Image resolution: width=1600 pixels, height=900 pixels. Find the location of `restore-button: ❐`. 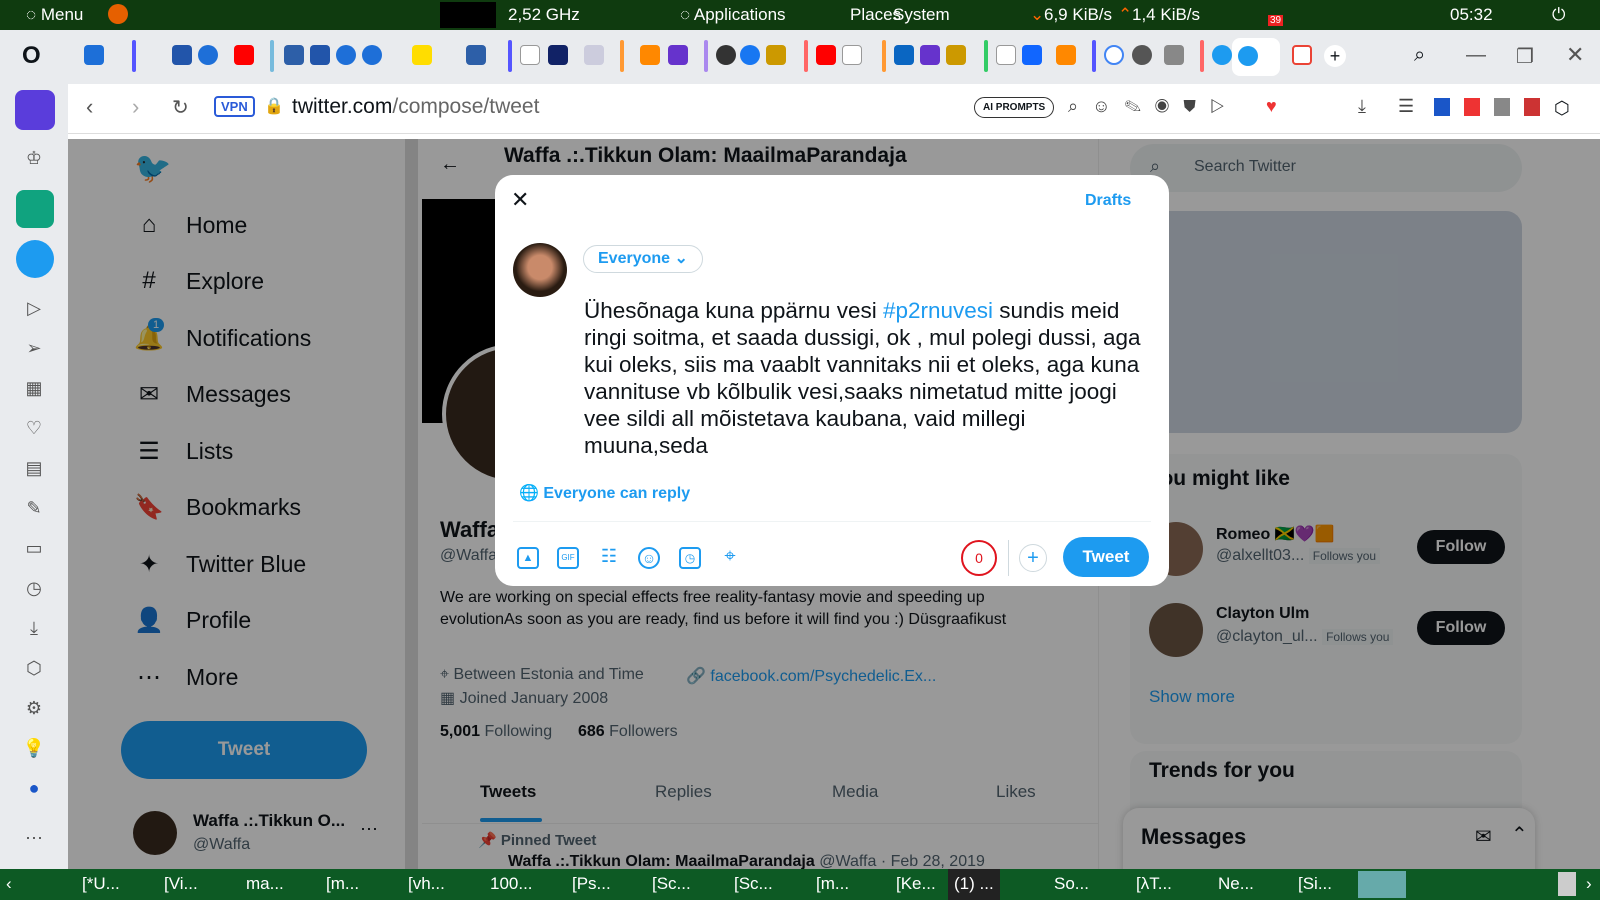

restore-button: ❐ is located at coordinates (1525, 56).